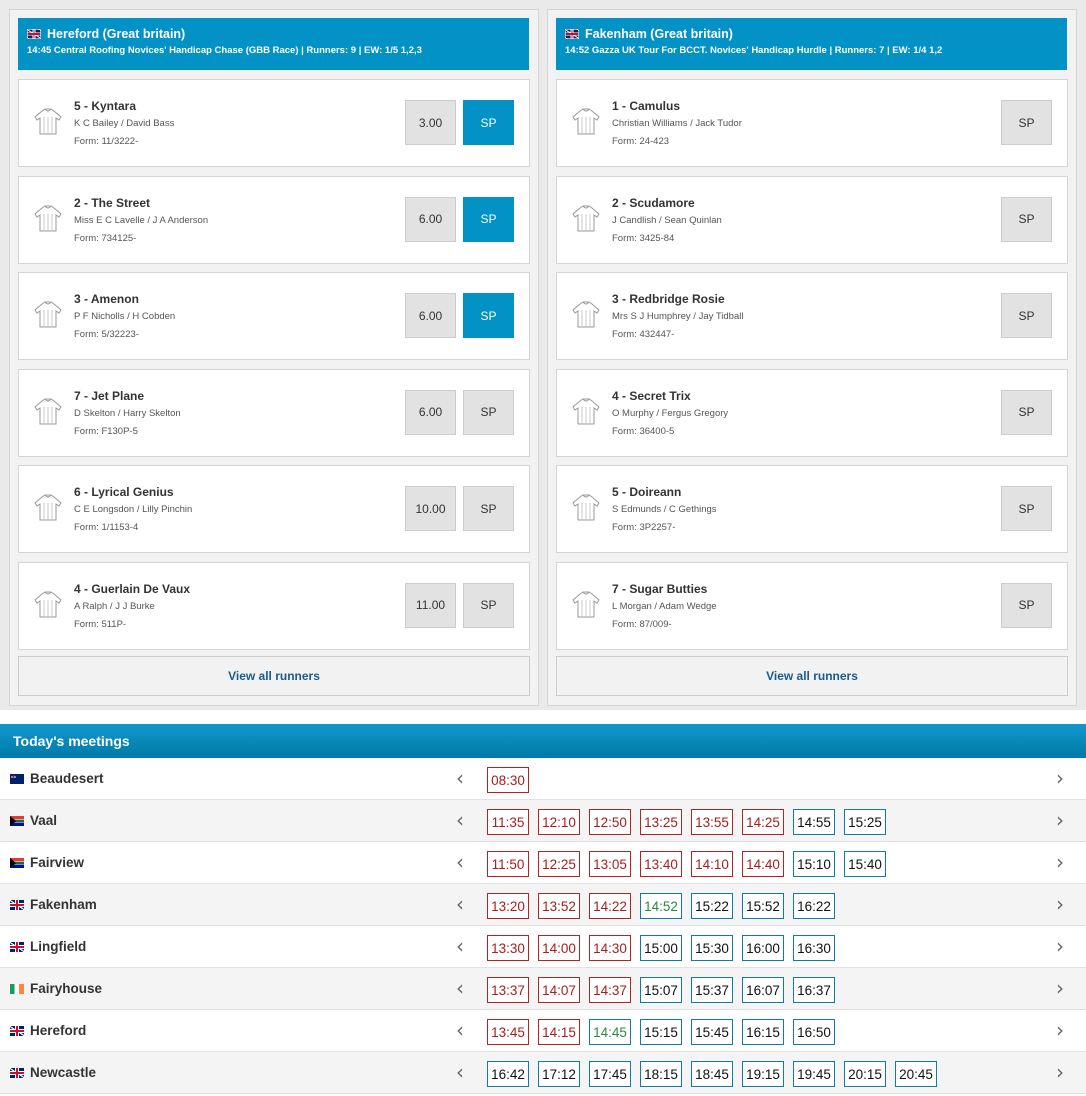  I want to click on price-button: 11.00, so click(430, 605).